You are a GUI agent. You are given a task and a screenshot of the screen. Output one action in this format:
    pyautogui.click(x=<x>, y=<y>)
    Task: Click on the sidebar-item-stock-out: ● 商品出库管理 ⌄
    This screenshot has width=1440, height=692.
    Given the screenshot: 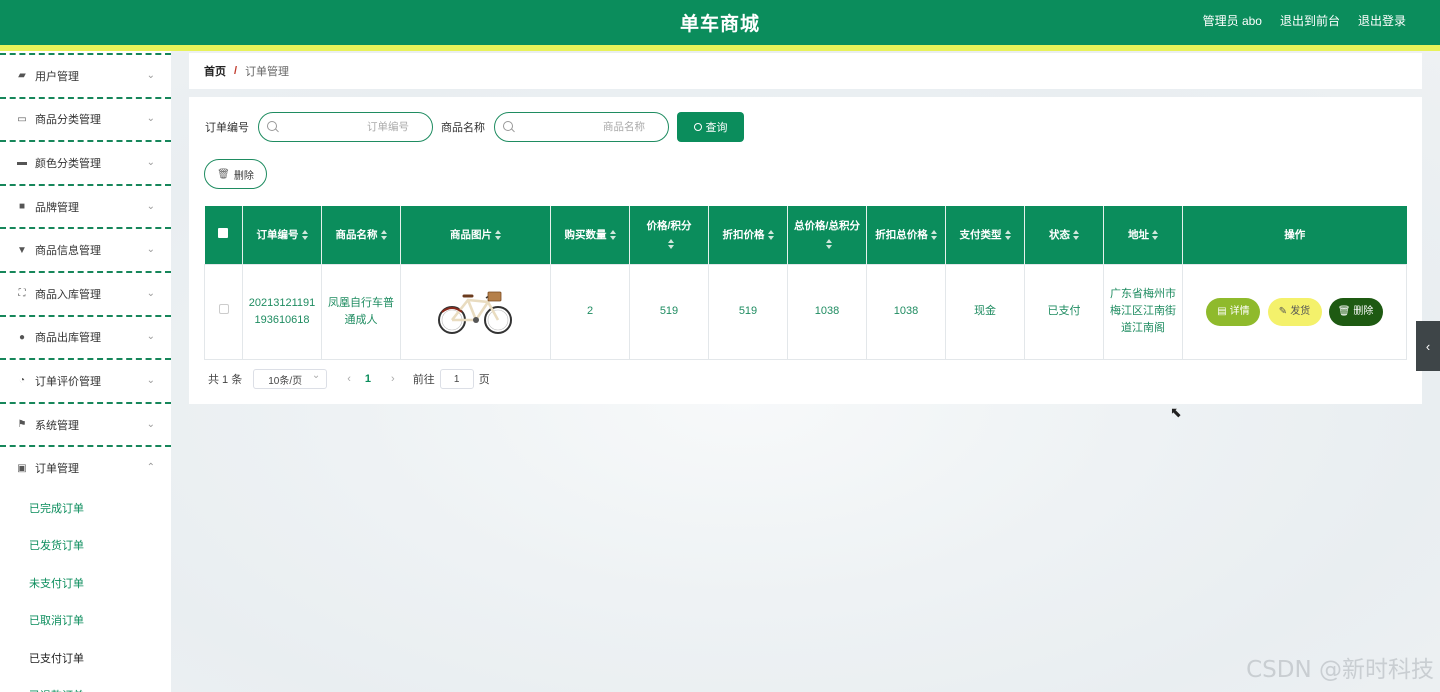 What is the action you would take?
    pyautogui.click(x=85, y=336)
    